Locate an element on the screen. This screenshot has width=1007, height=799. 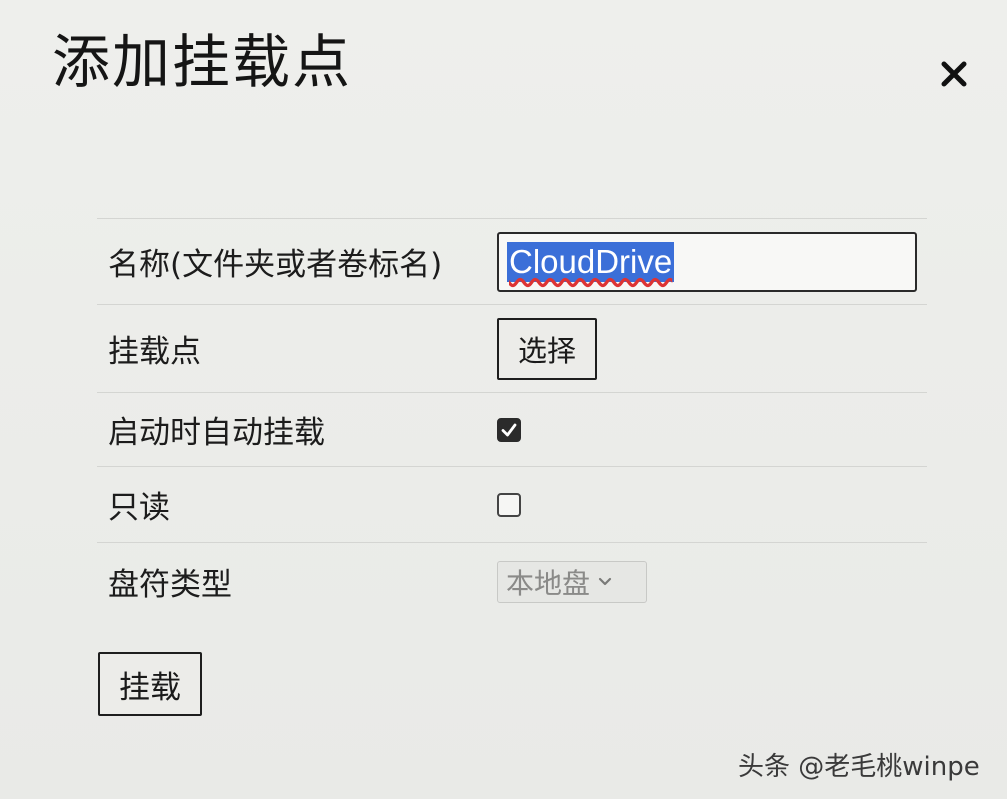
drive-type-selected: 本地盘 is located at coordinates (548, 583).